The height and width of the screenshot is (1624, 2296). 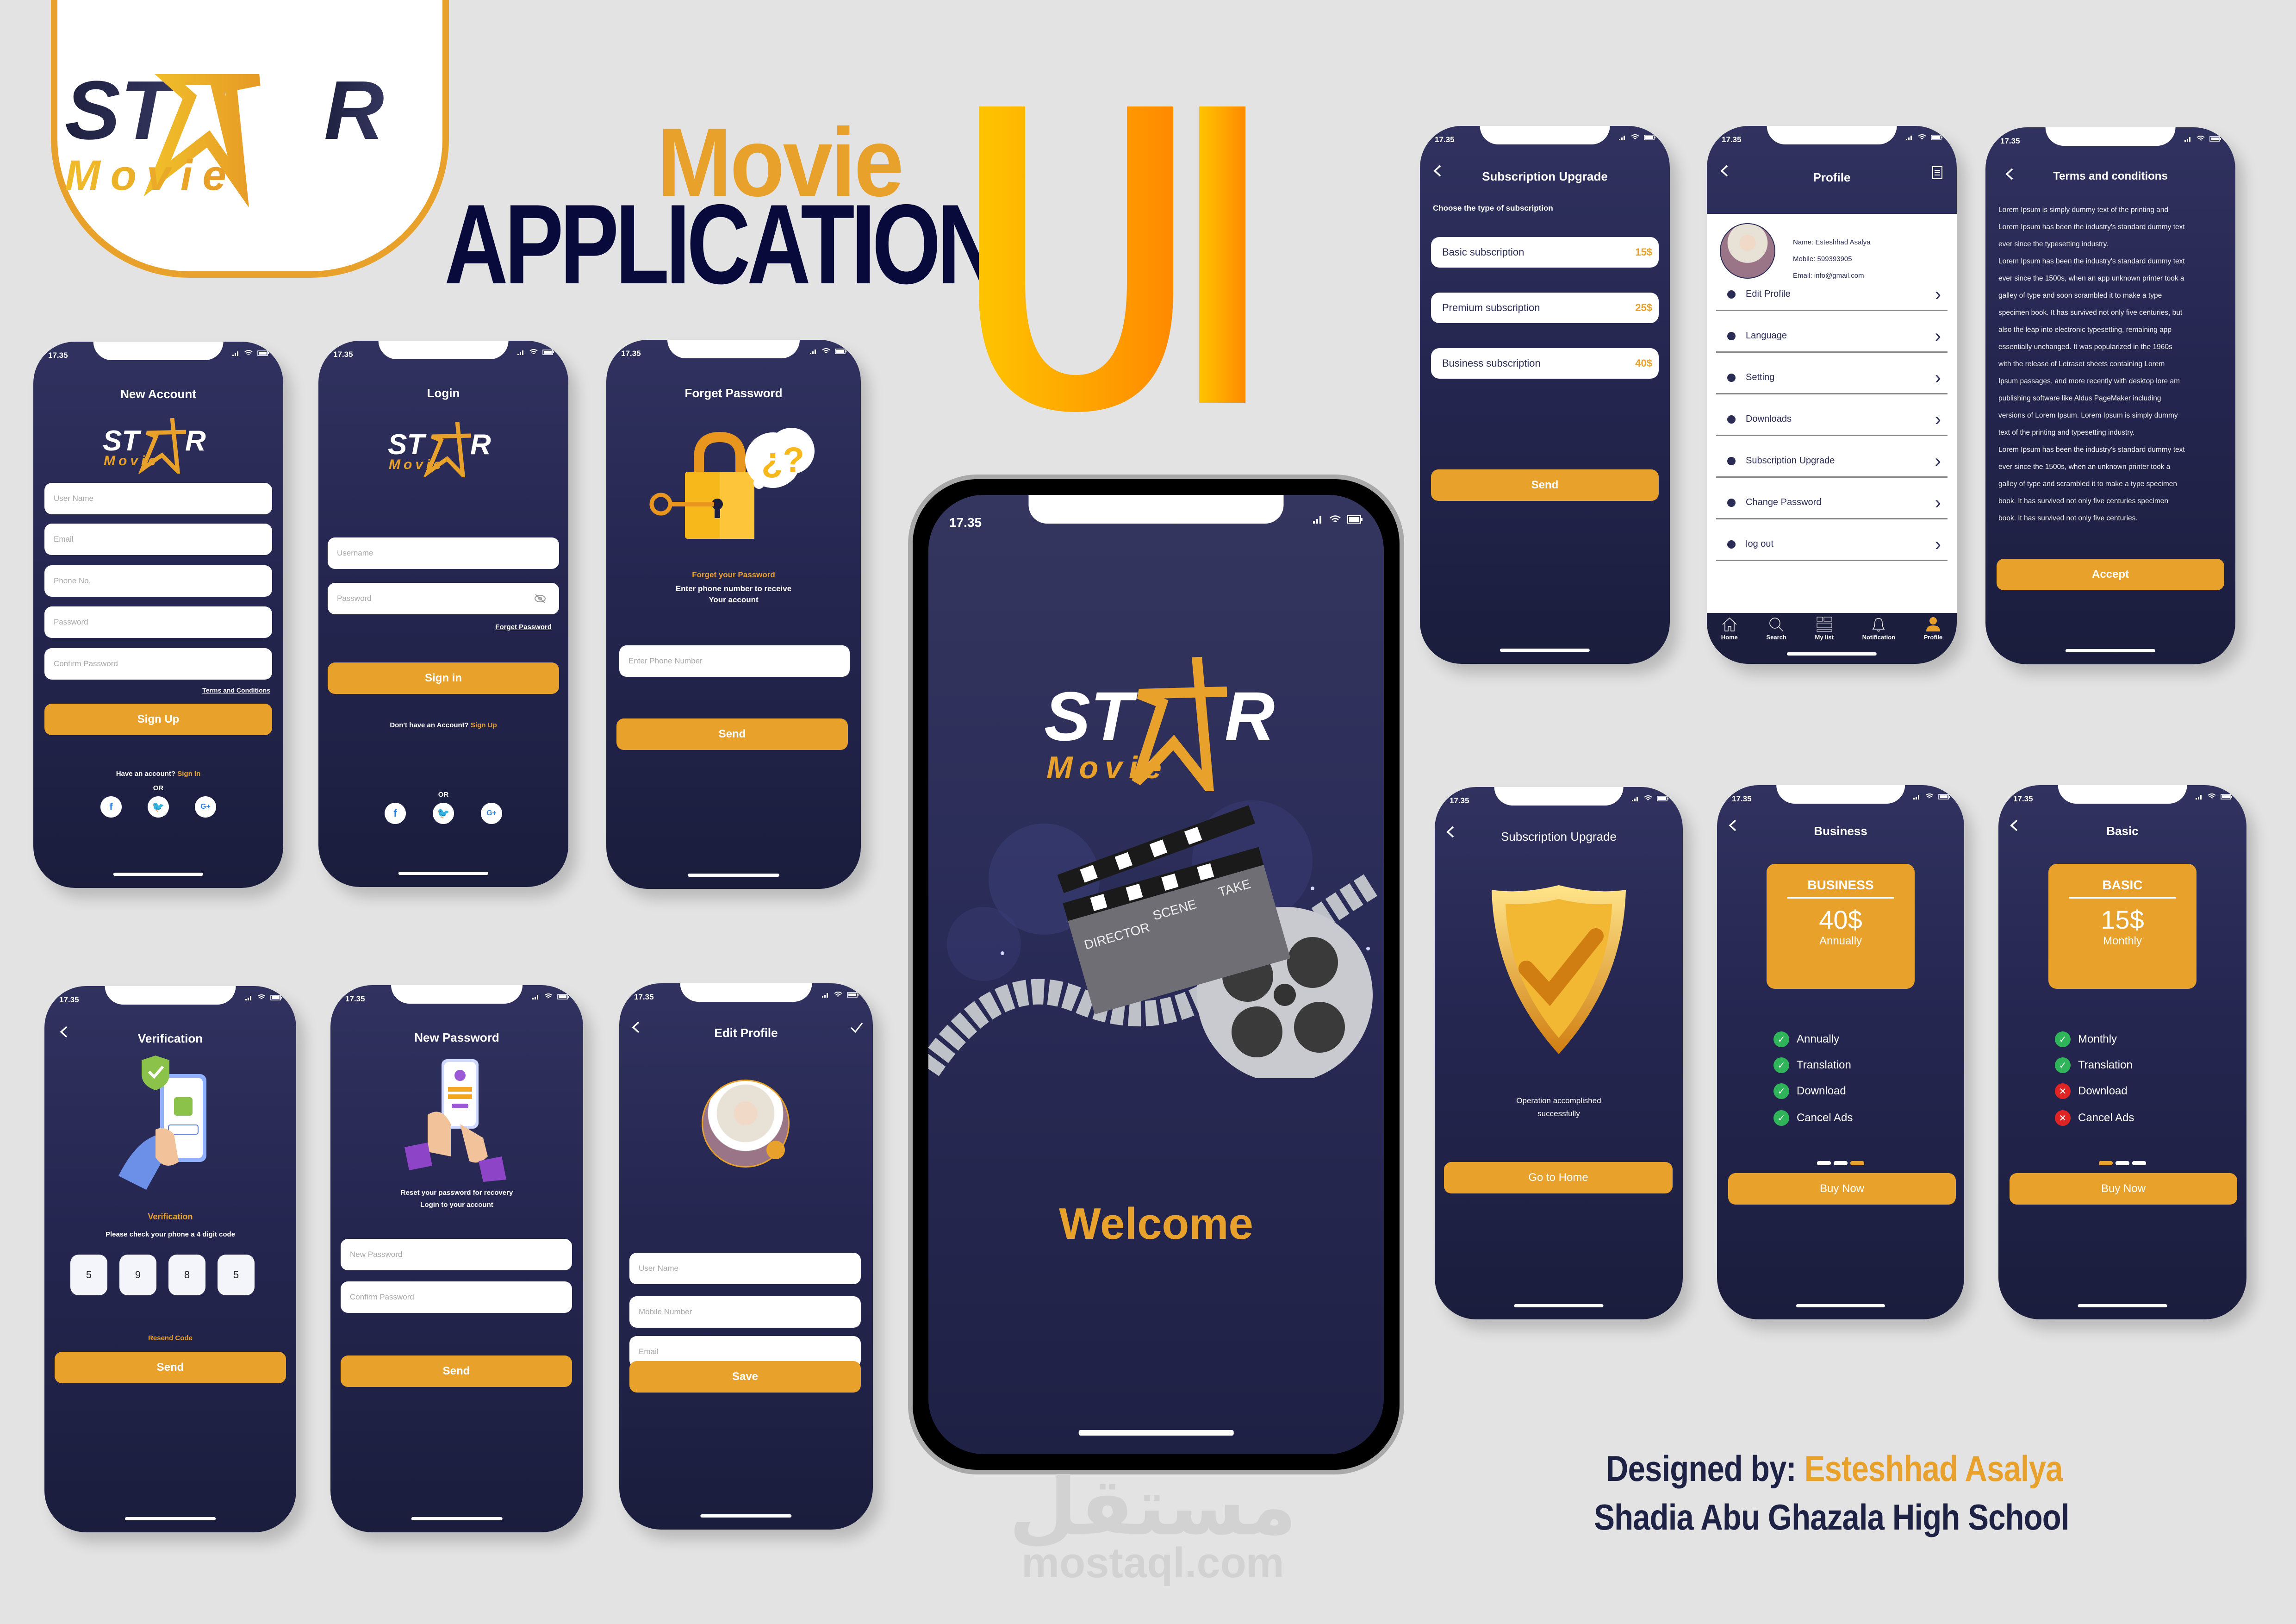 I want to click on mobile-number-field, so click(x=745, y=1312).